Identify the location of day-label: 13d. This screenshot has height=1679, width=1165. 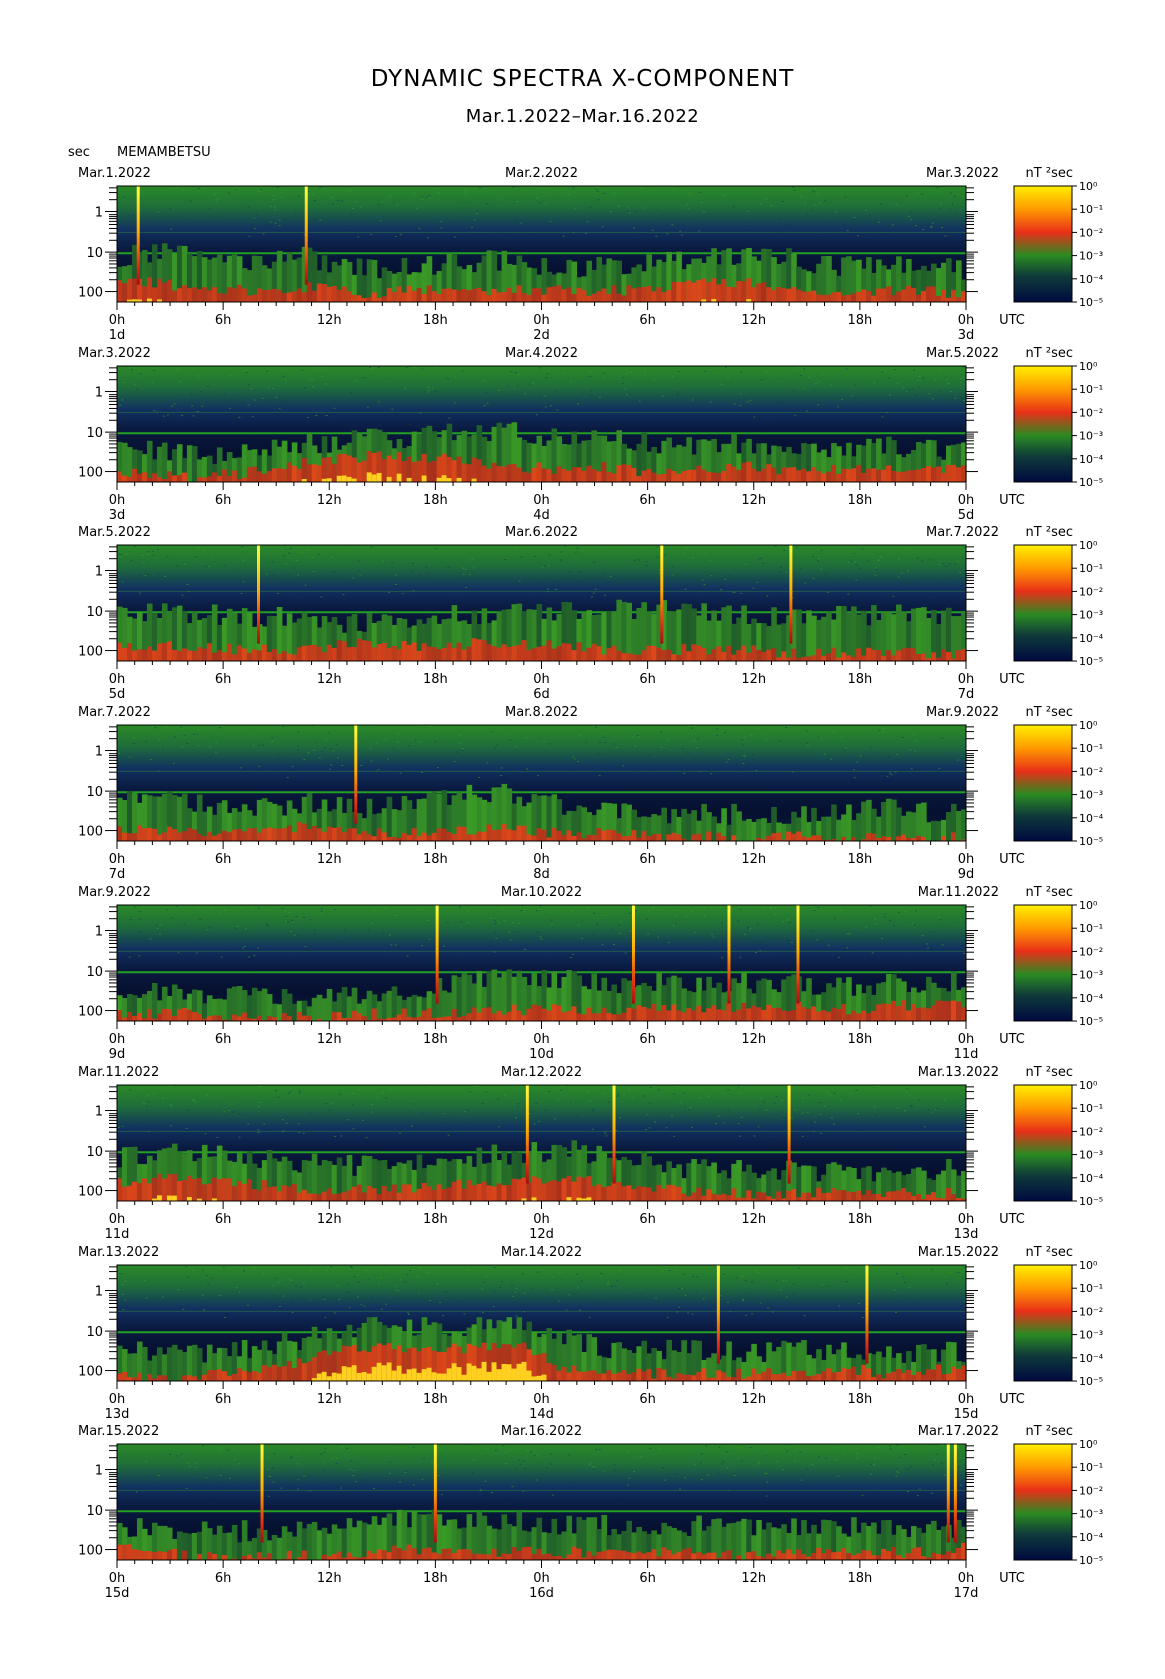
(117, 1414).